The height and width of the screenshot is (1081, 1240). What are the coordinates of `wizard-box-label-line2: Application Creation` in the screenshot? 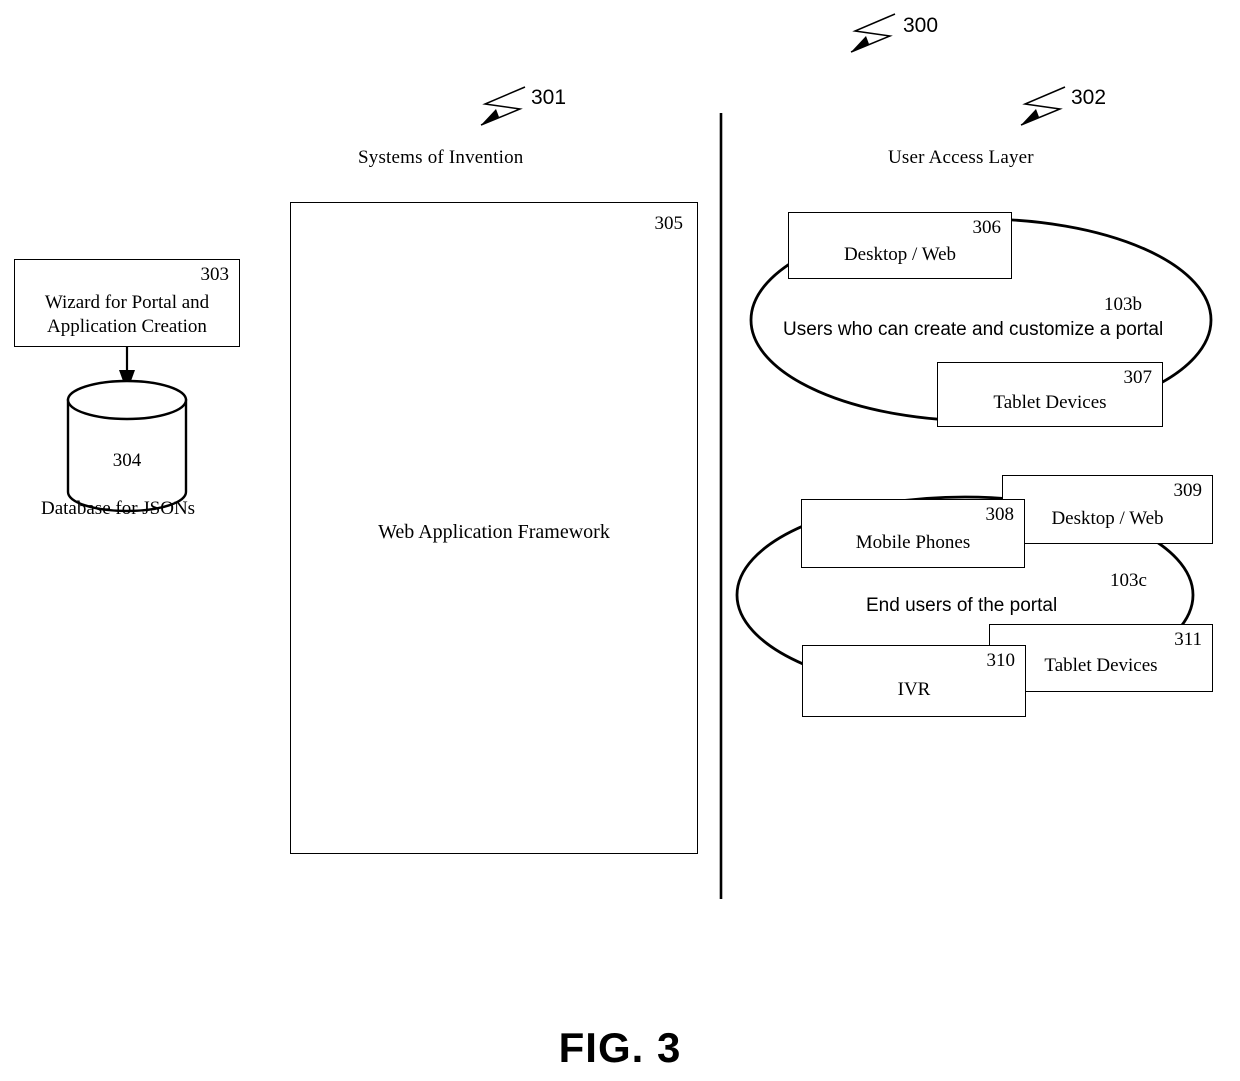 It's located at (127, 326).